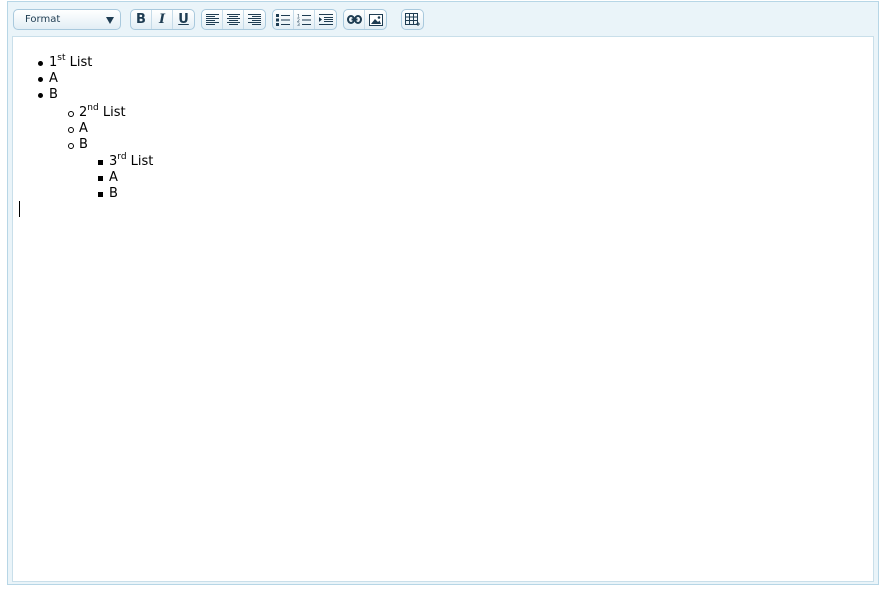 This screenshot has height=590, width=887. I want to click on italic-button: I, so click(162, 19).